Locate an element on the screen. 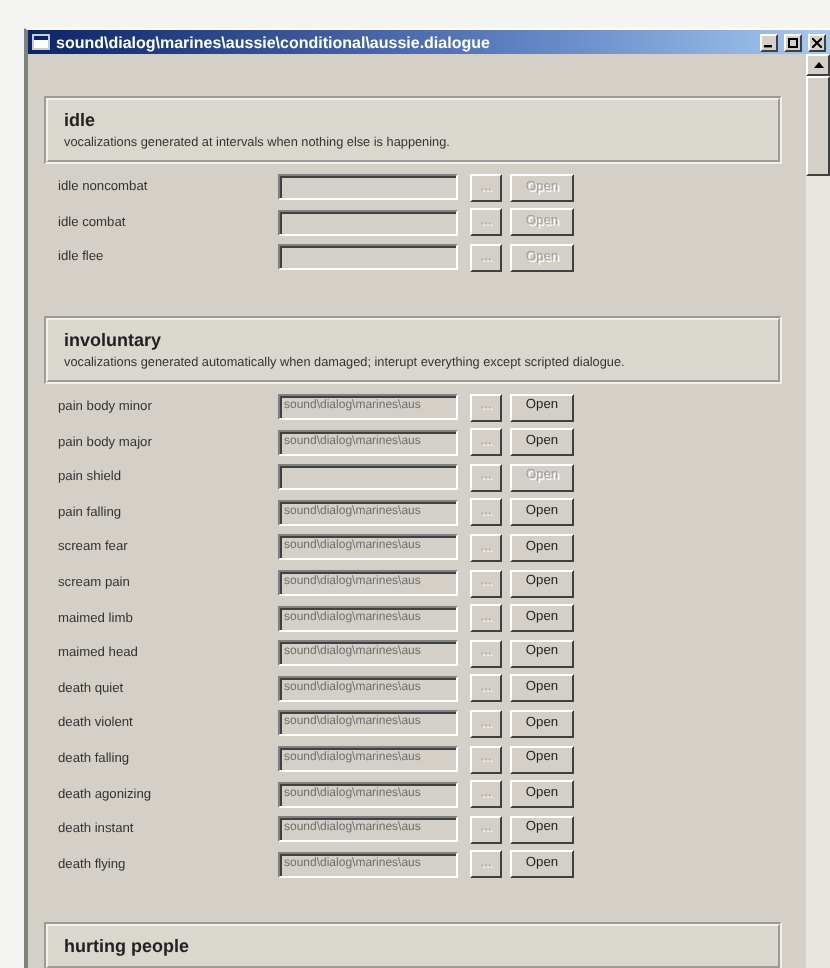 The width and height of the screenshot is (830, 968). window-icon is located at coordinates (41, 42).